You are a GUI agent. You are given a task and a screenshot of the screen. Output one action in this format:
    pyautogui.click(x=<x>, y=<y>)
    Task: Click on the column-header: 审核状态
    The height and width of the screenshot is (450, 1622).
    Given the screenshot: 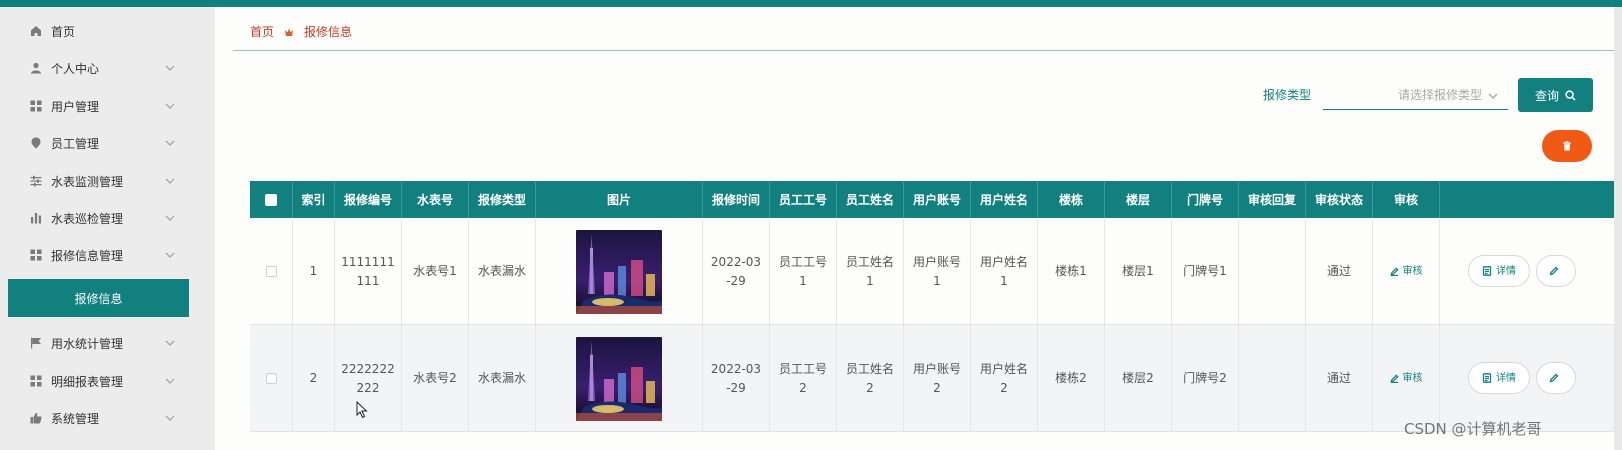 What is the action you would take?
    pyautogui.click(x=1339, y=199)
    